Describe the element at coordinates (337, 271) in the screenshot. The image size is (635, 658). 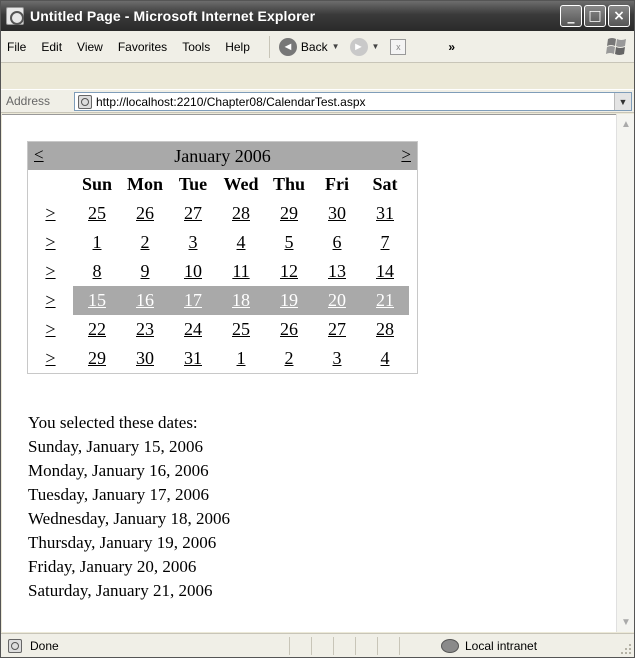
I see `calendar-day-link: 13` at that location.